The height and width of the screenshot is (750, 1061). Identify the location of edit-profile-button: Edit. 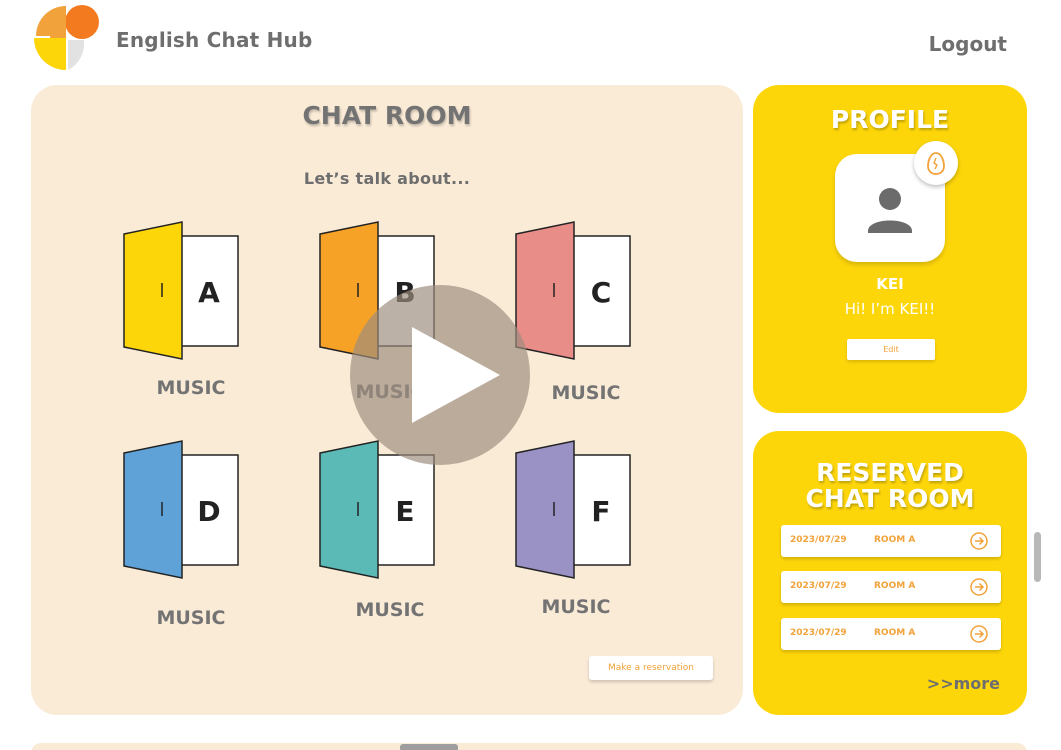
(891, 349).